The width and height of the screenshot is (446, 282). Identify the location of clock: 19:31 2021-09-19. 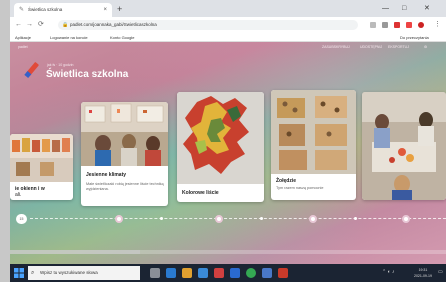
(423, 273).